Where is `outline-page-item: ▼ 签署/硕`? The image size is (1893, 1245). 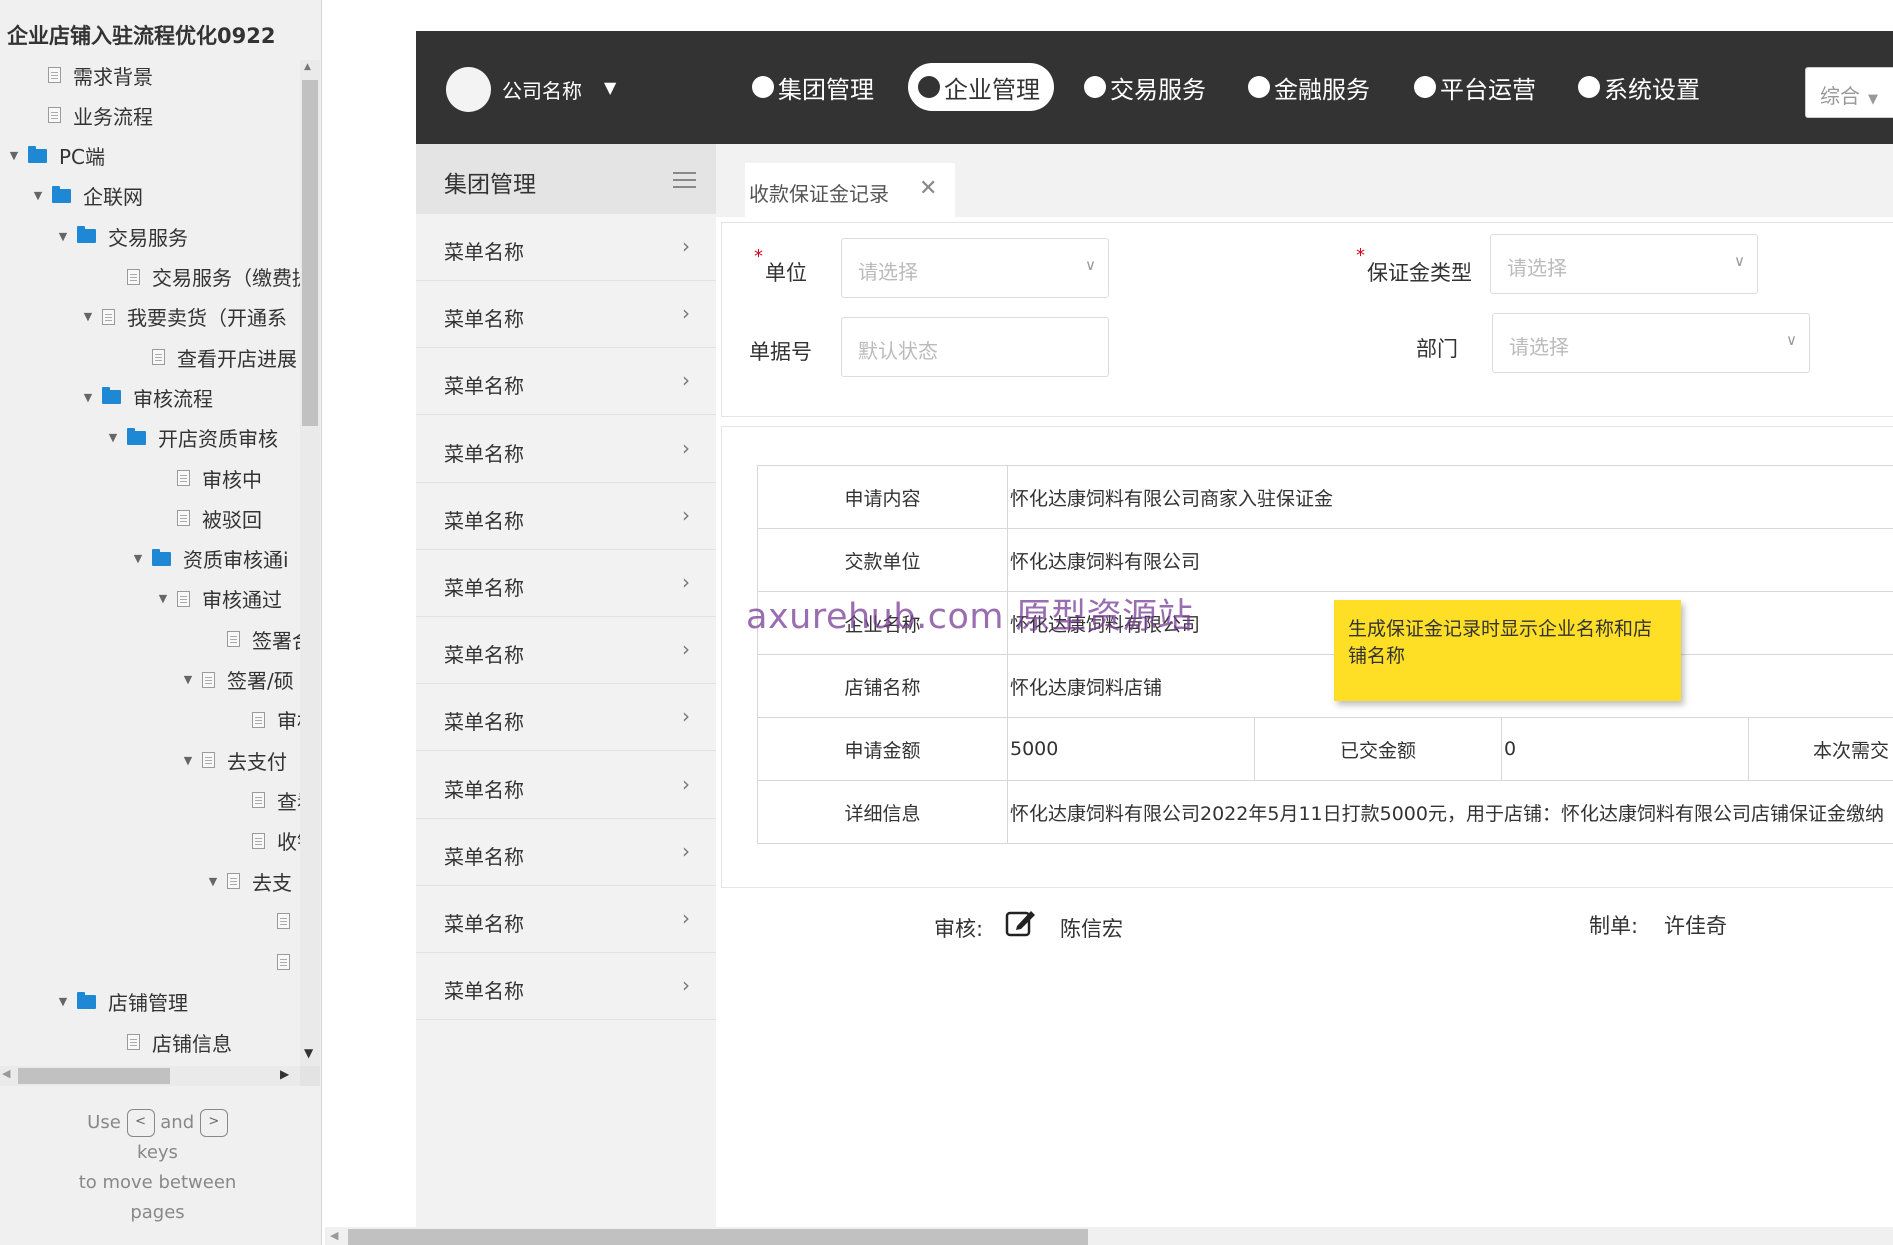
outline-page-item: ▼ 签署/硕 is located at coordinates (237, 680).